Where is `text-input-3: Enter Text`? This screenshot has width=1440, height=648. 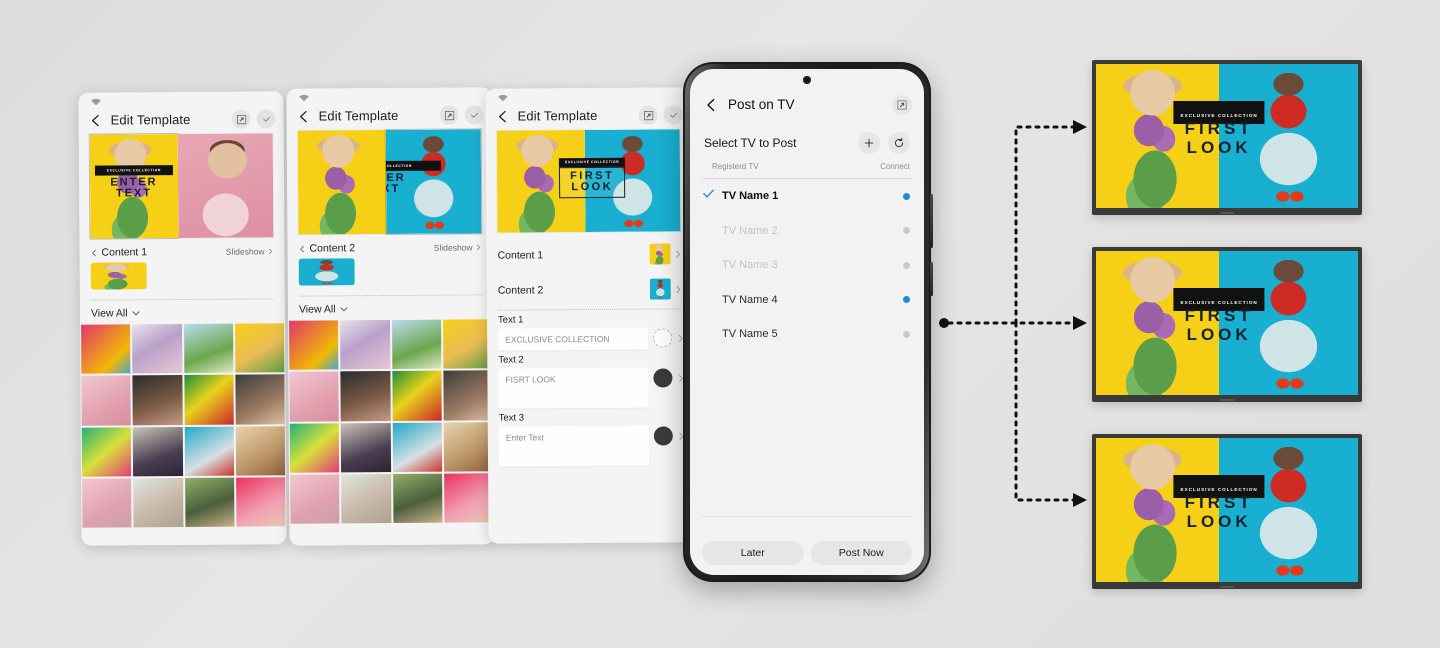
text-input-3: Enter Text is located at coordinates (574, 446).